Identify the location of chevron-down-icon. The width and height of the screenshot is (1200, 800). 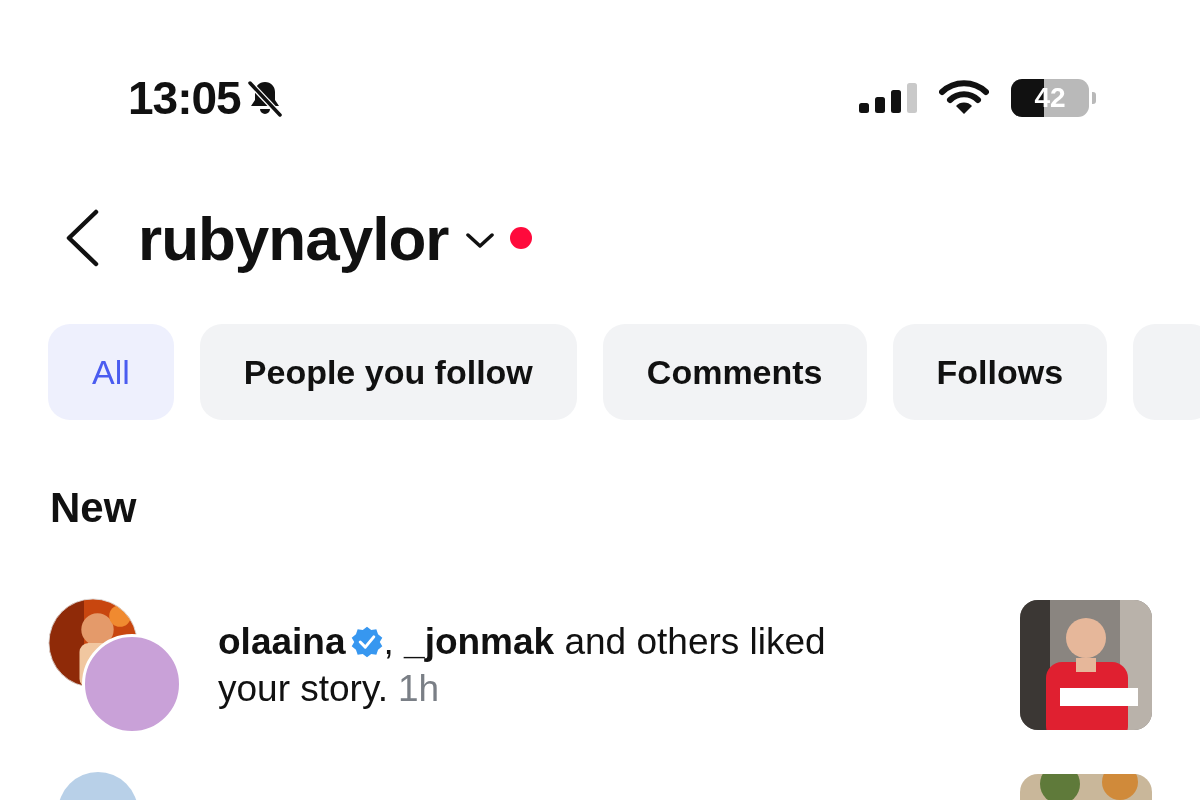
(480, 241).